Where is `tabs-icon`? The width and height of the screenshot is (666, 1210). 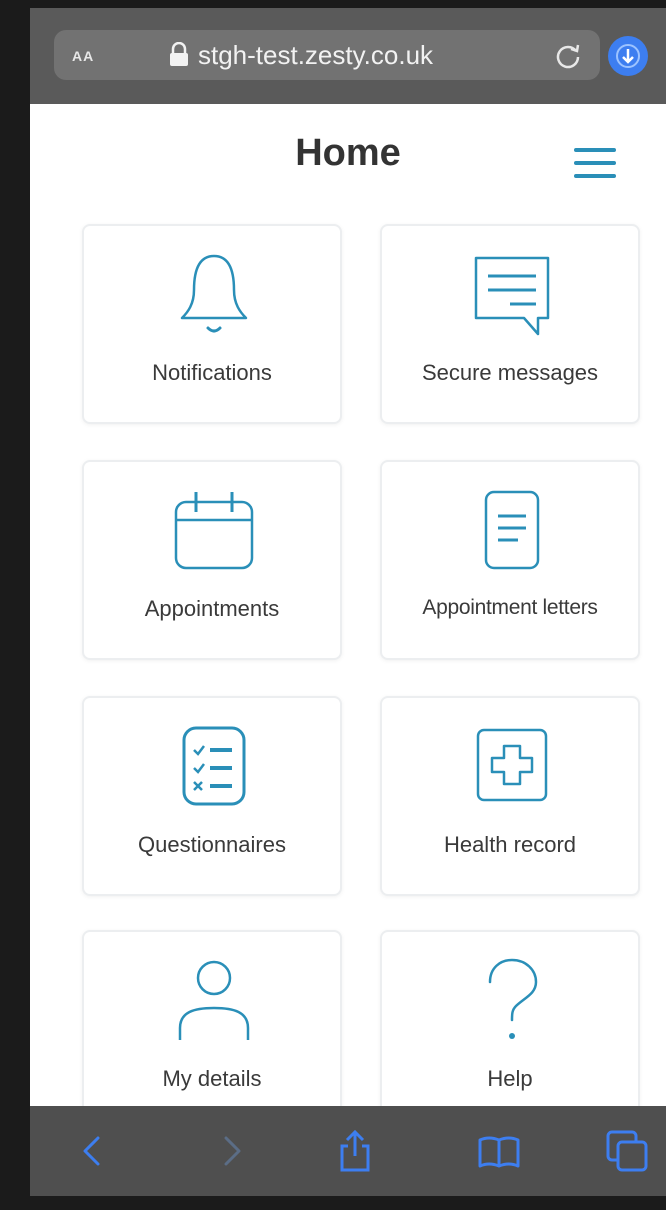
tabs-icon is located at coordinates (627, 1151).